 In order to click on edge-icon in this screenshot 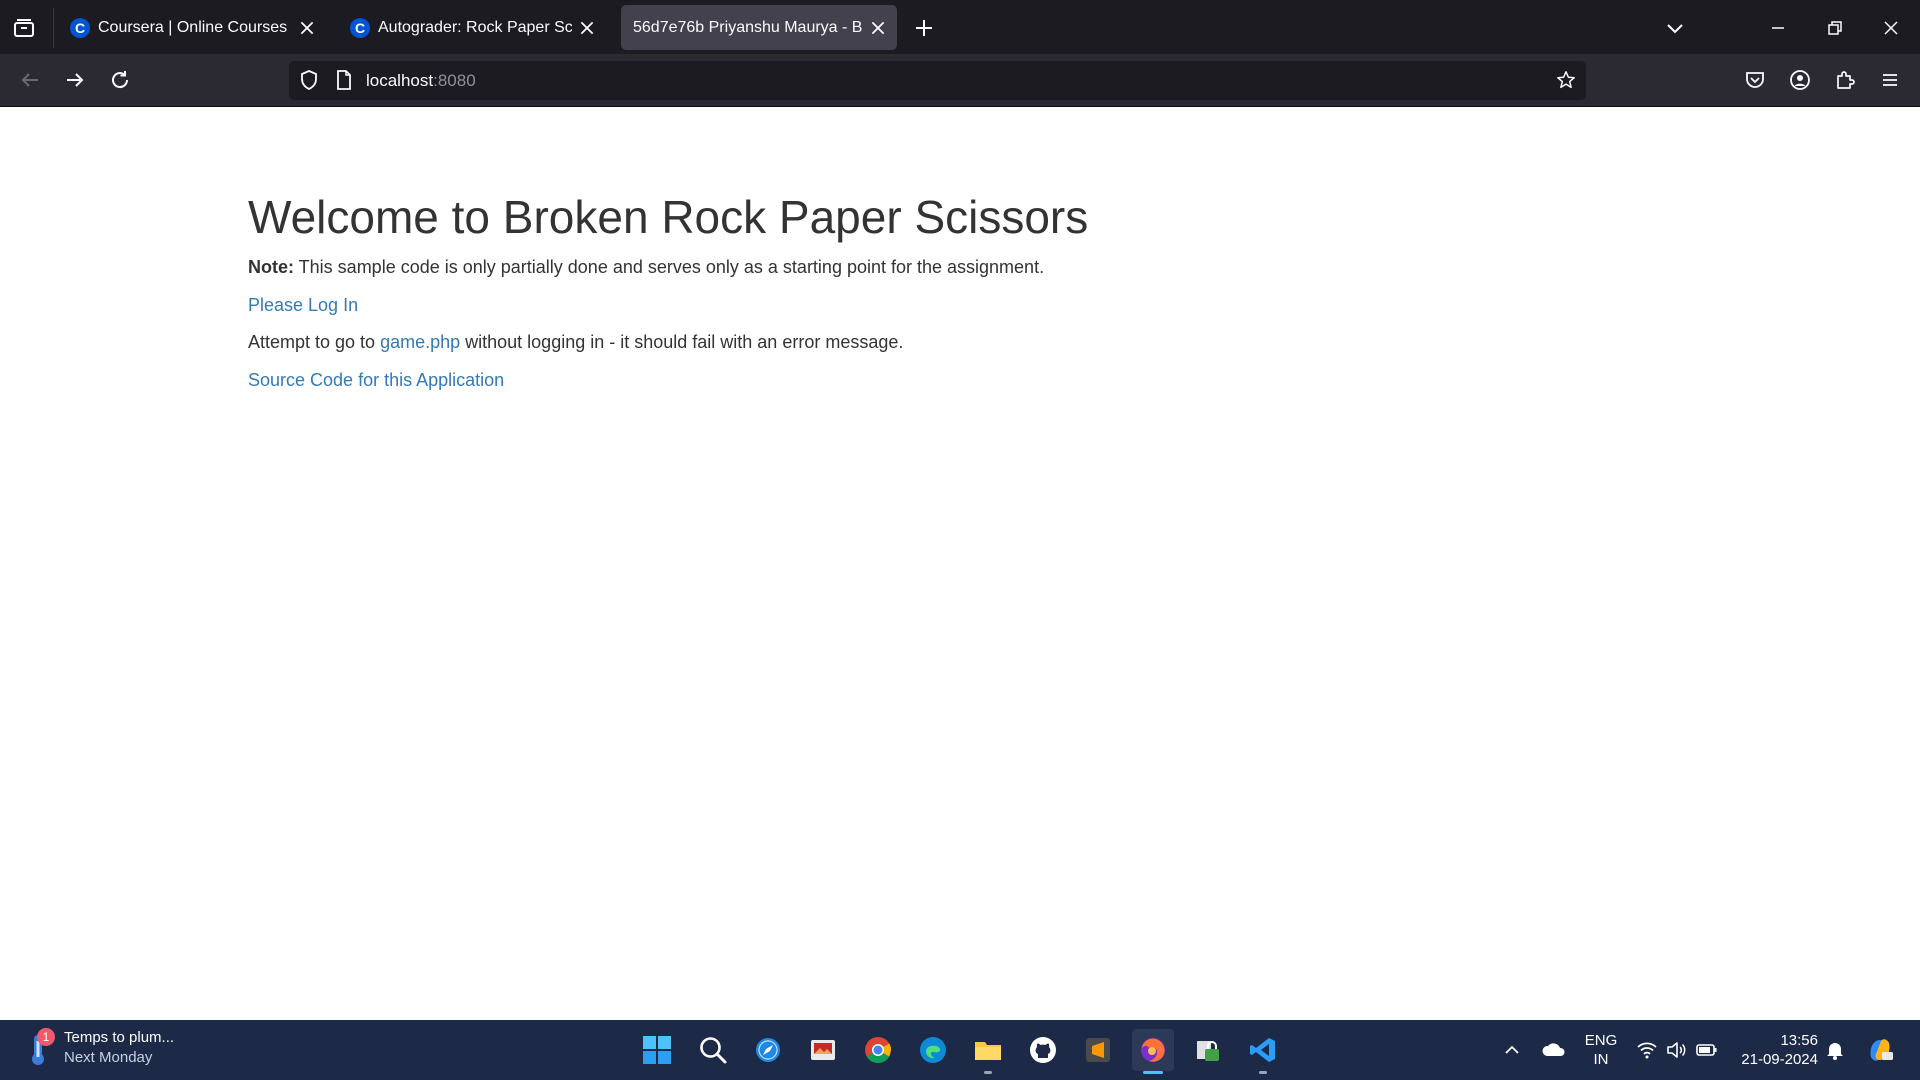, I will do `click(933, 1050)`.